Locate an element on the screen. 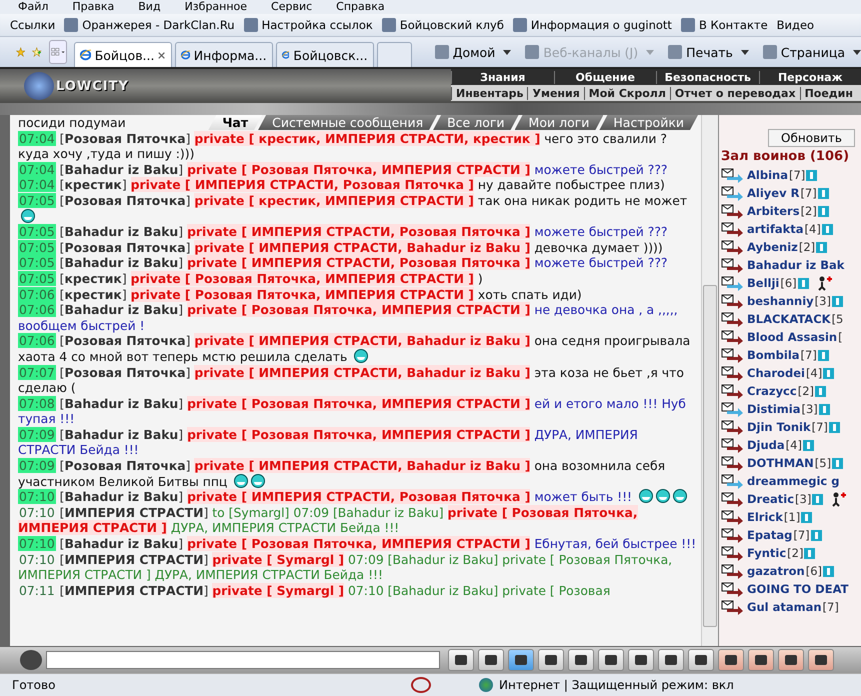 This screenshot has height=696, width=861. user-name: beshanniy is located at coordinates (780, 301).